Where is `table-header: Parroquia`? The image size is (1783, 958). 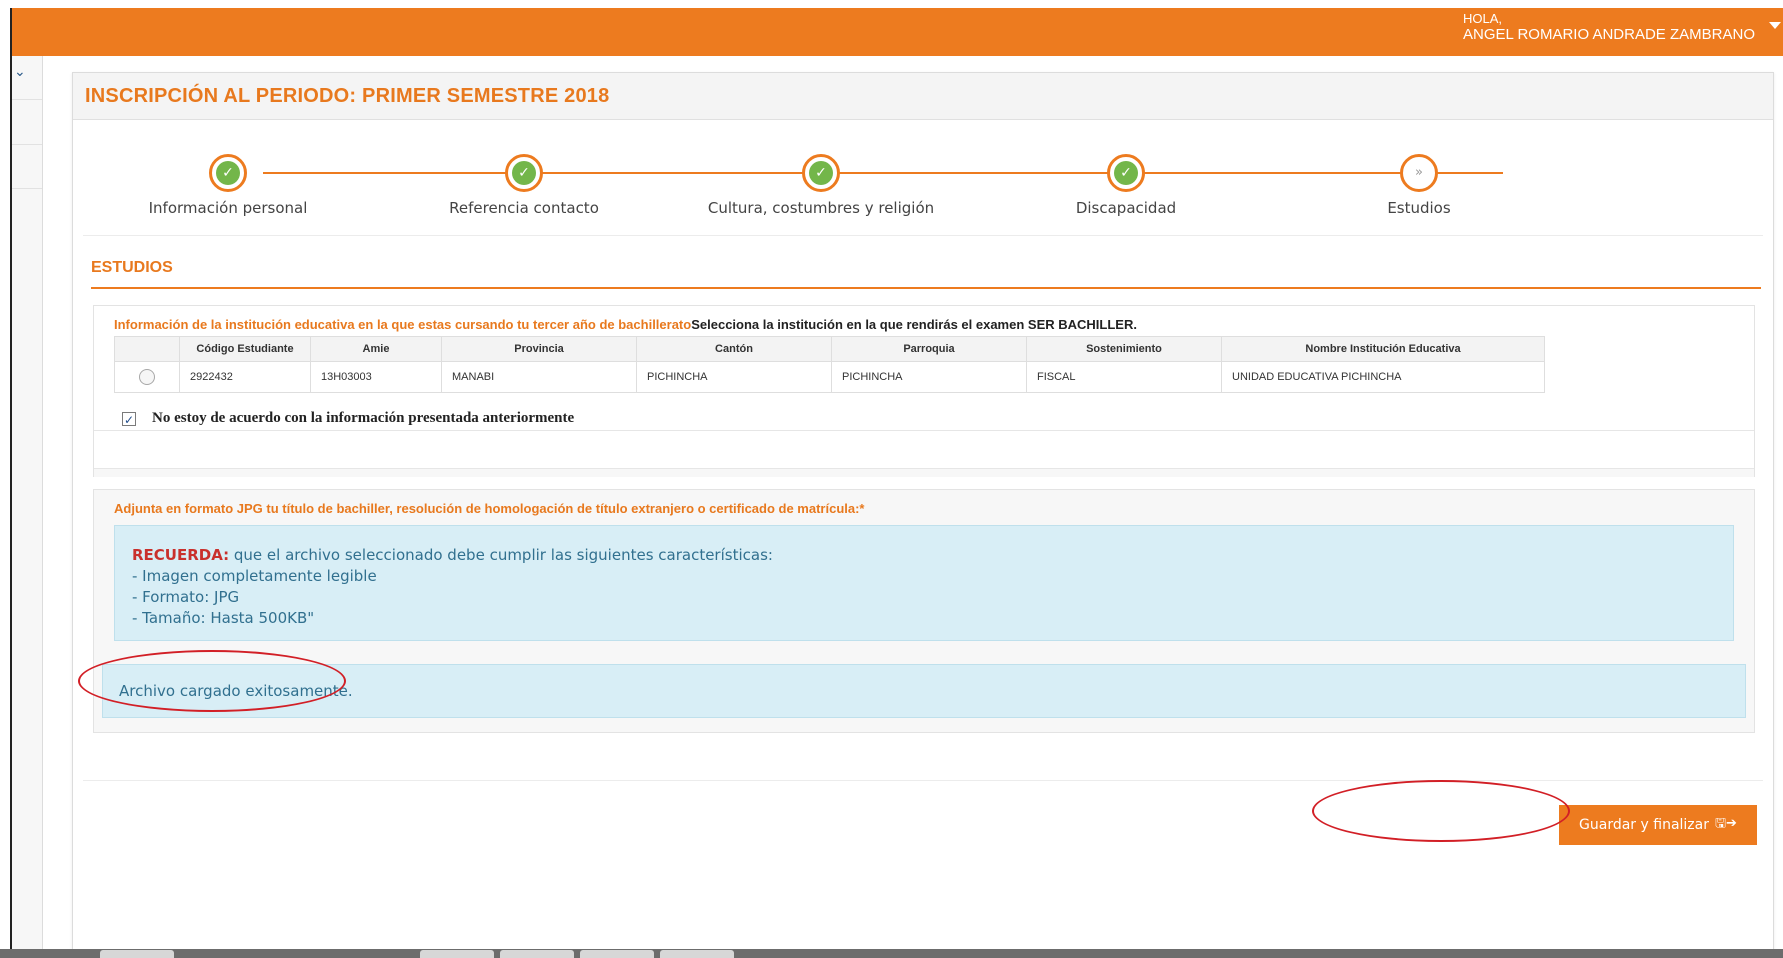
table-header: Parroquia is located at coordinates (929, 349).